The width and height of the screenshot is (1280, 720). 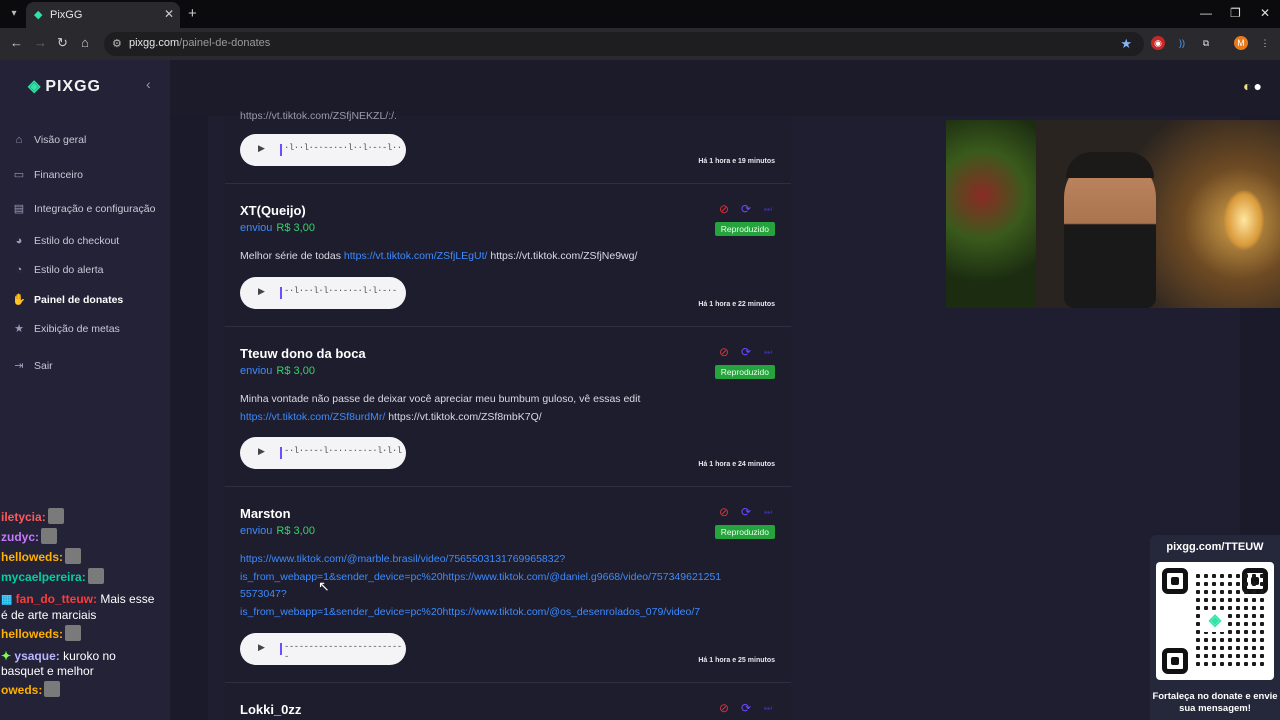 I want to click on close-icon: ✕, so click(x=169, y=14).